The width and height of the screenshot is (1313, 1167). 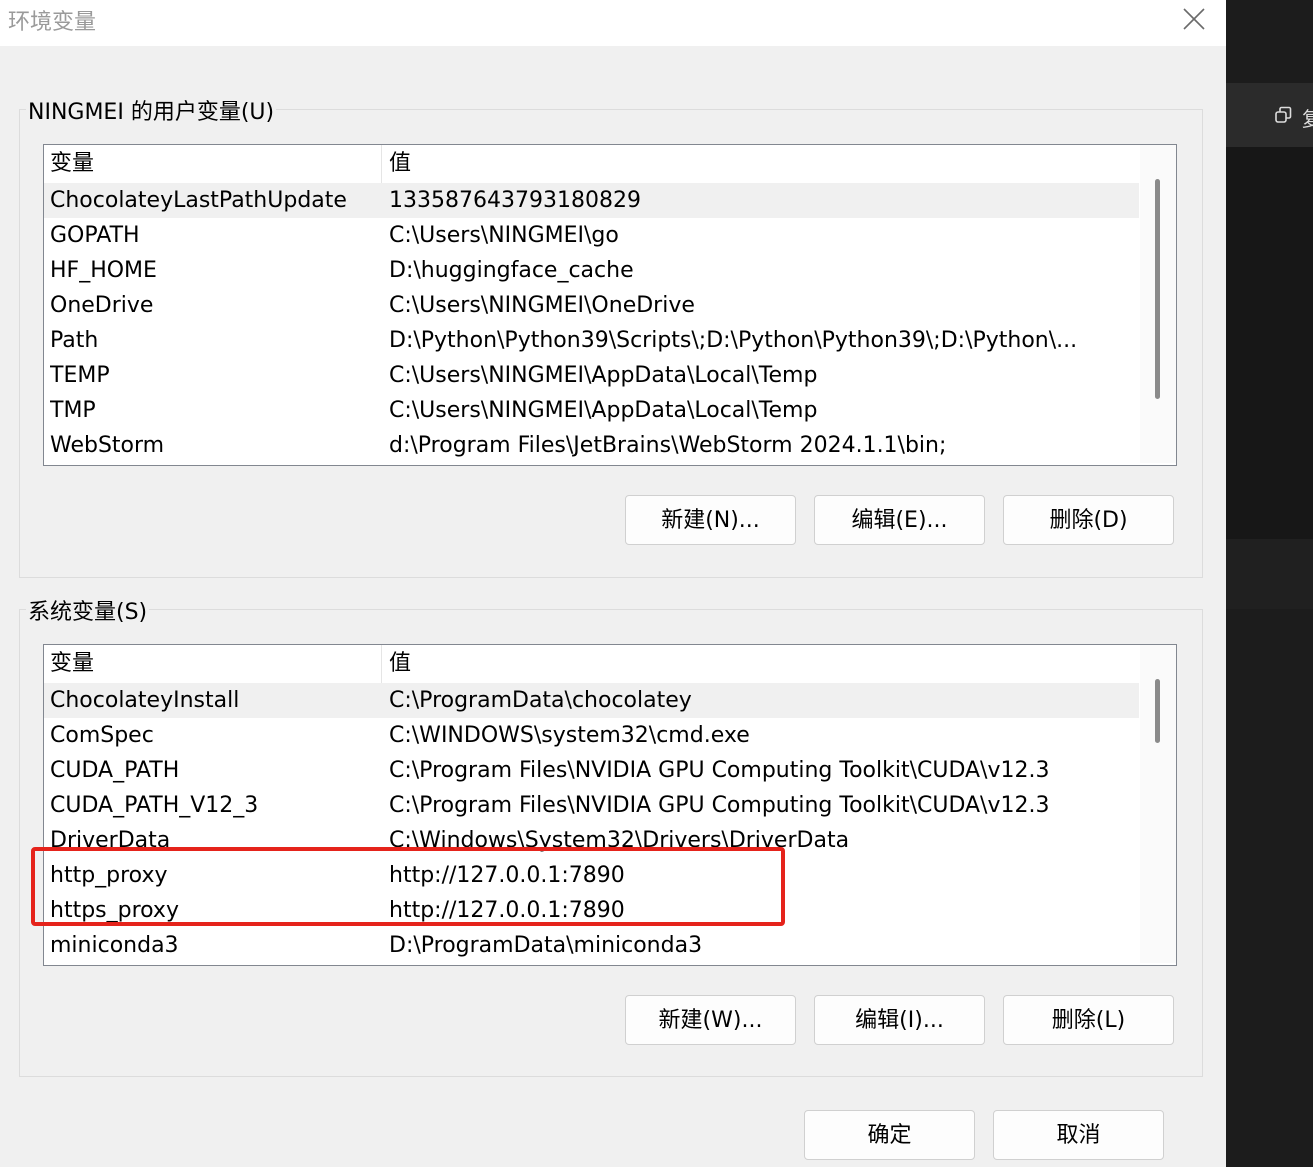 What do you see at coordinates (102, 735) in the screenshot?
I see `variable-name: ComSpec` at bounding box center [102, 735].